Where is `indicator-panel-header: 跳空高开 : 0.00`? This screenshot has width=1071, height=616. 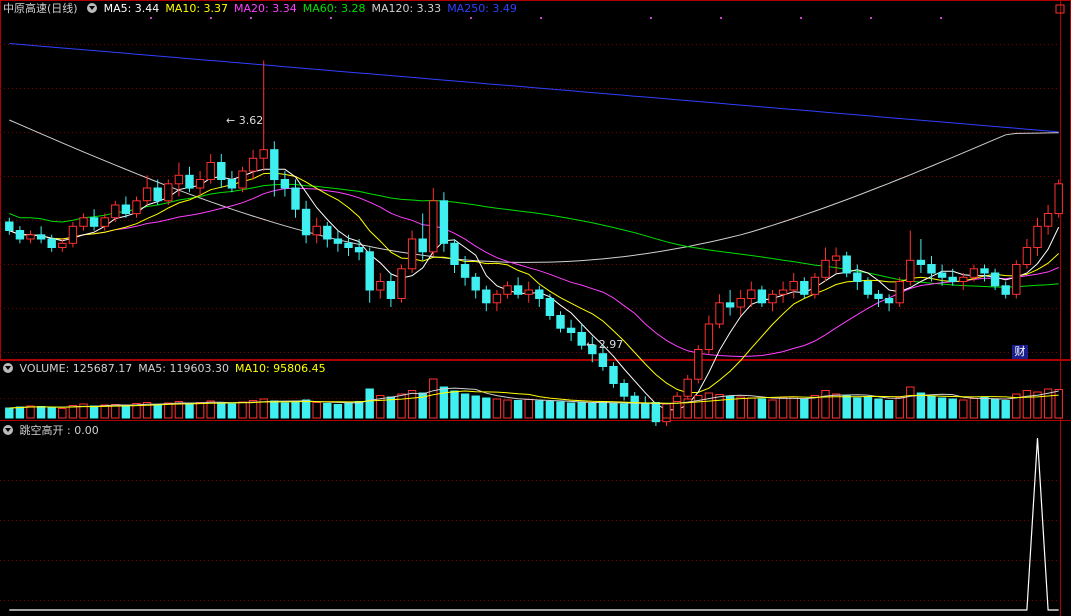 indicator-panel-header: 跳空高开 : 0.00 is located at coordinates (54, 431).